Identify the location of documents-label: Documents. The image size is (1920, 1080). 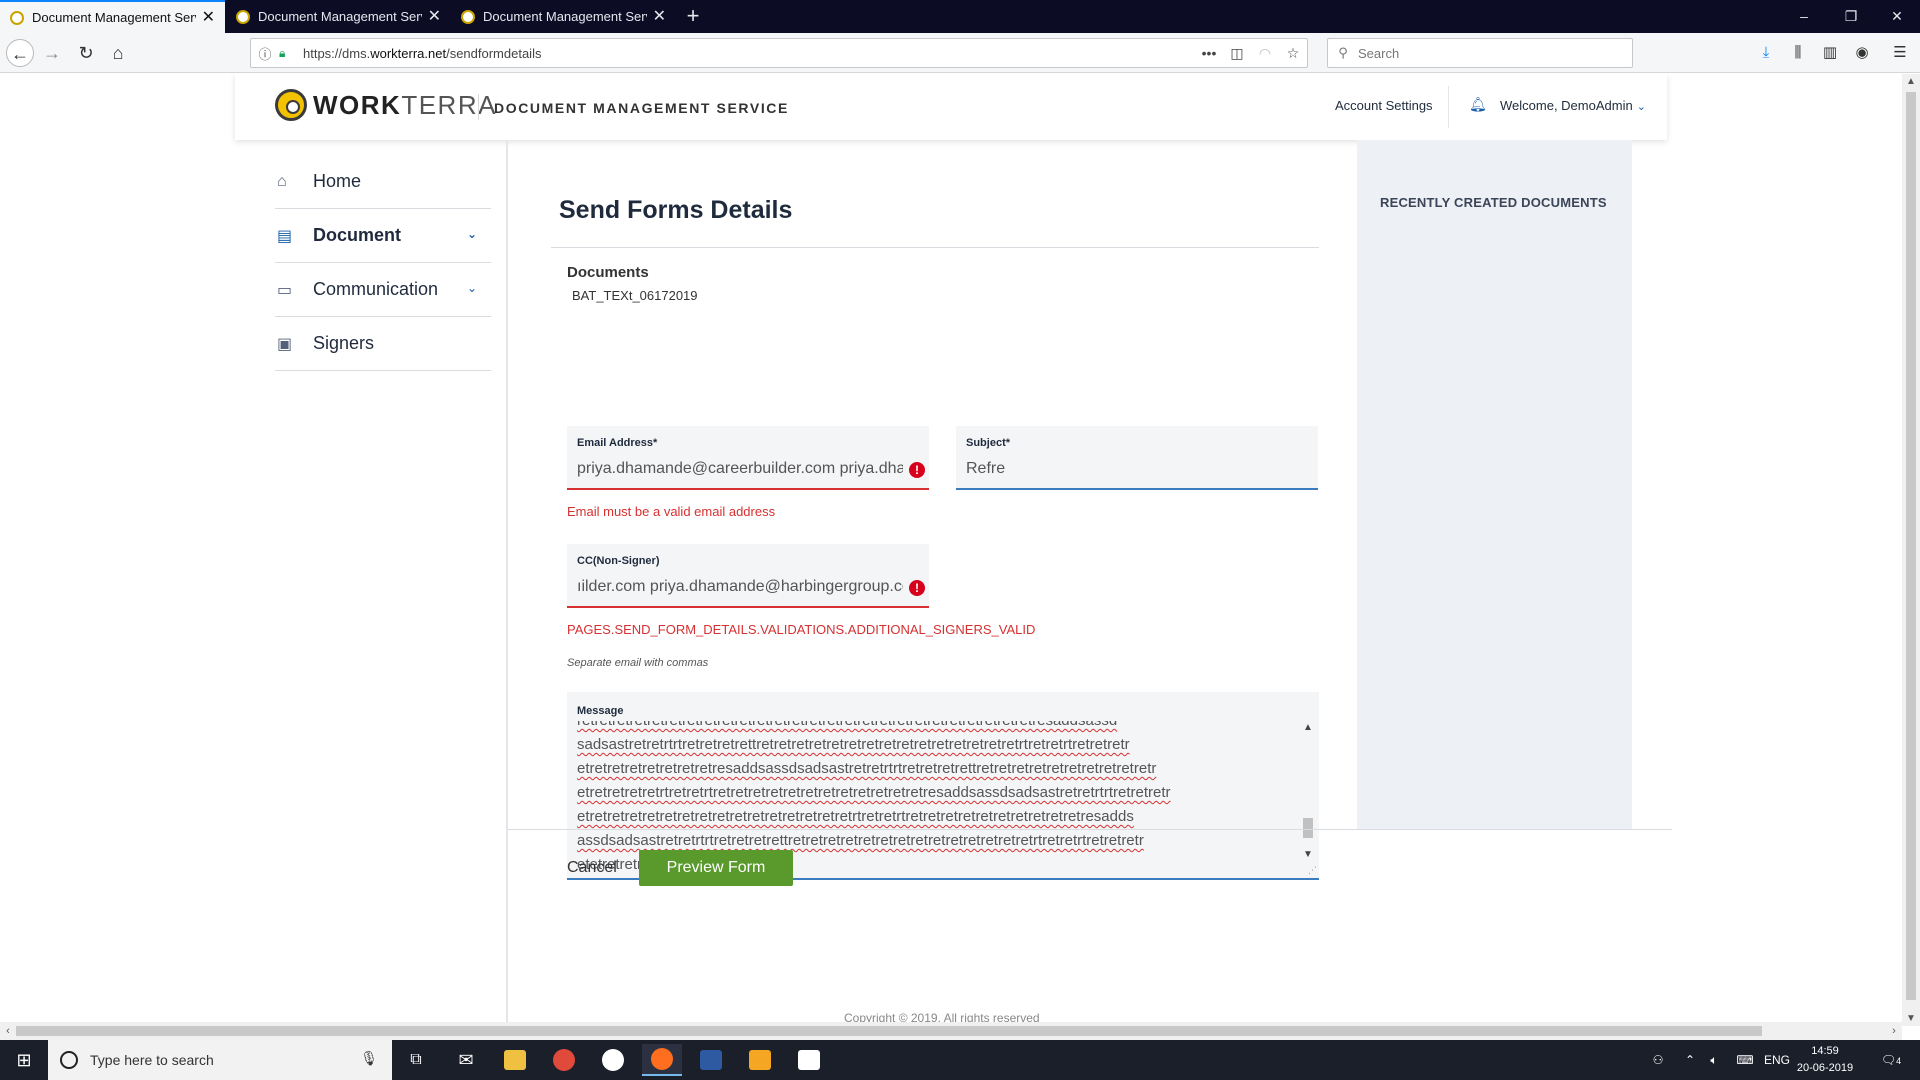
(608, 272).